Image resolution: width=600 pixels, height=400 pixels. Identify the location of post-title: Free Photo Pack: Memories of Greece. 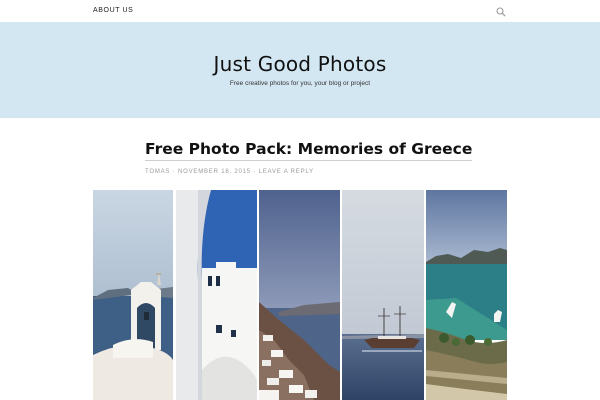
(309, 150).